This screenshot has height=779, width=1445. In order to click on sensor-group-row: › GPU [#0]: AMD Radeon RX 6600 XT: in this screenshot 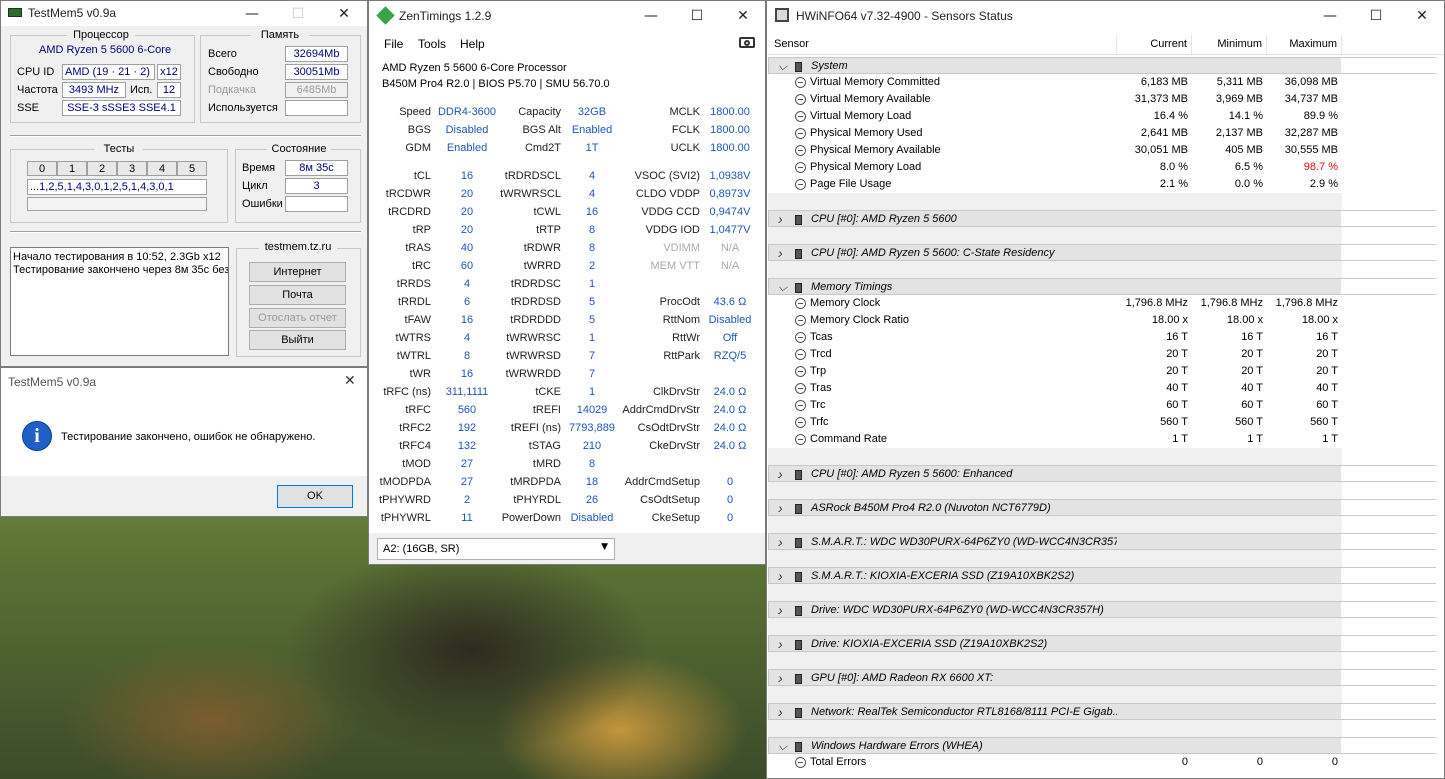, I will do `click(1106, 677)`.